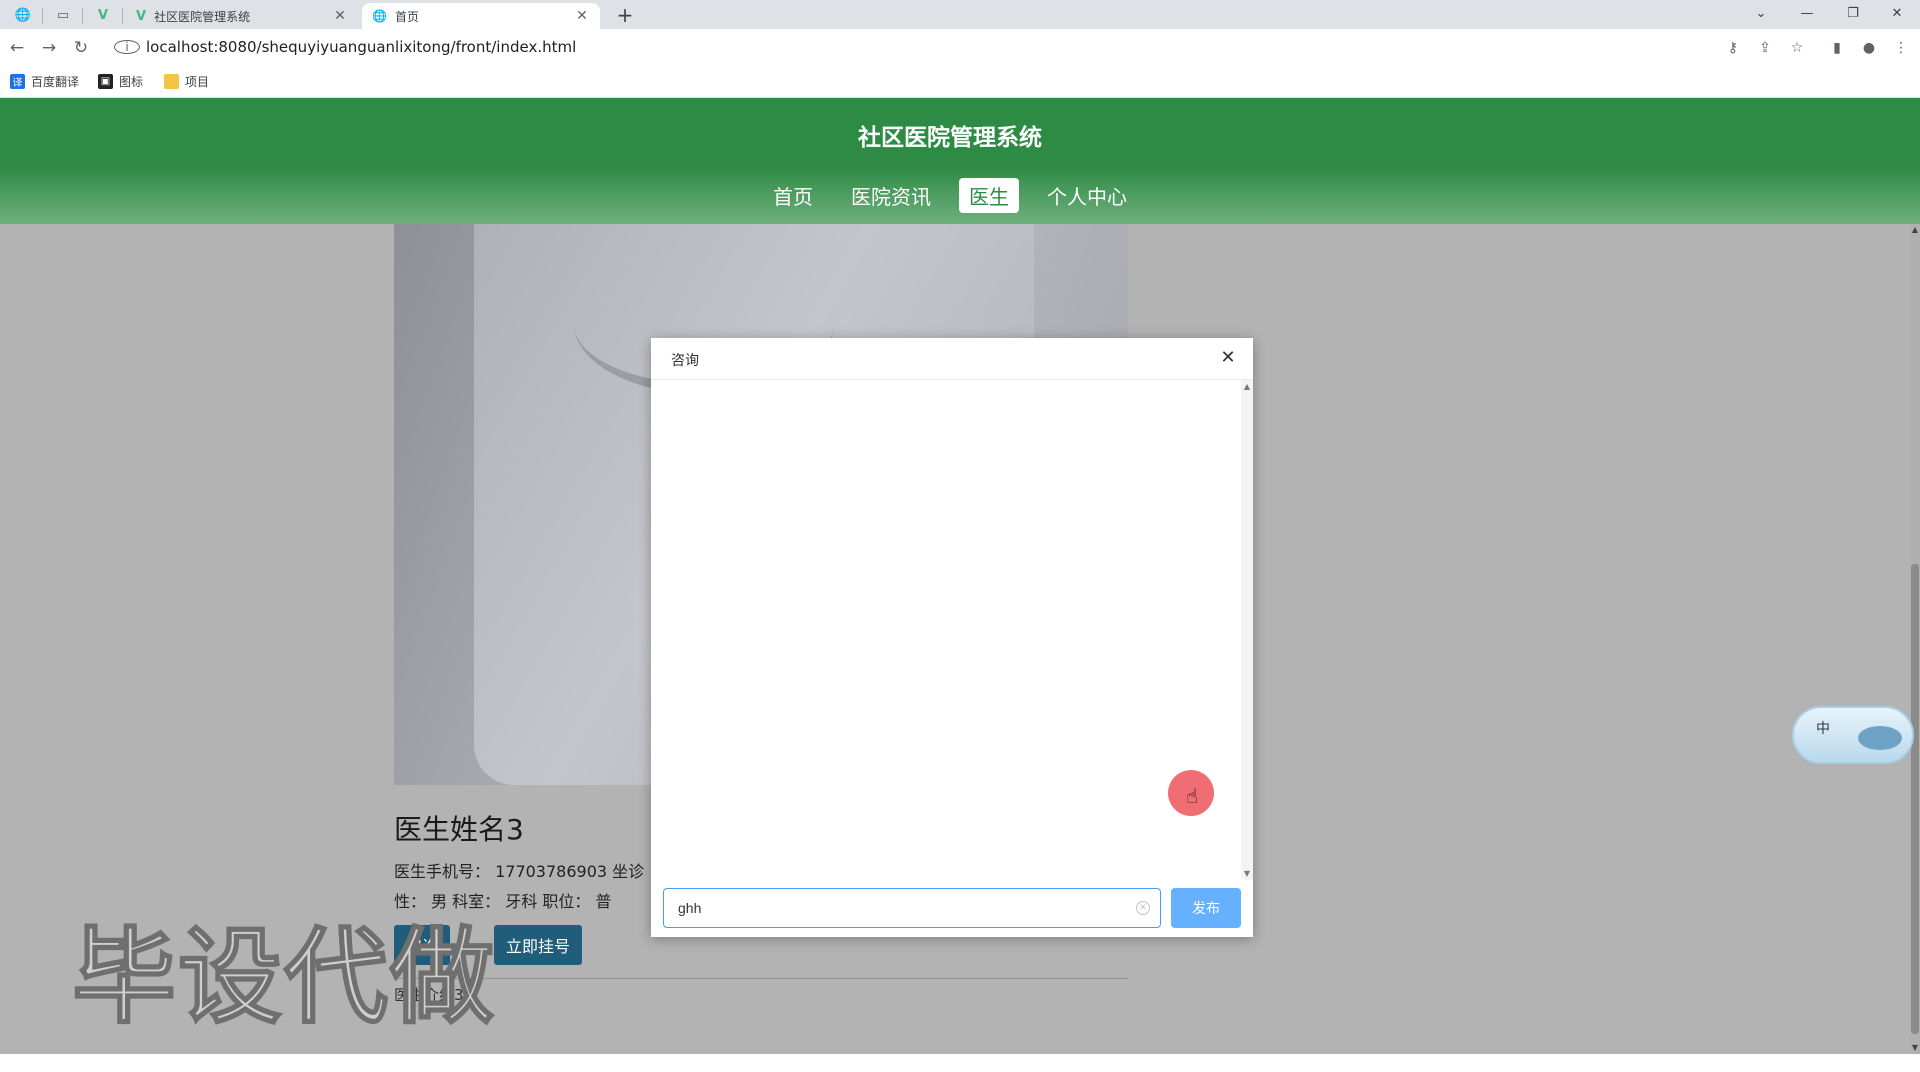  Describe the element at coordinates (519, 871) in the screenshot. I see `doctor-meta-line1: 医生手机号： 17703786903 坐诊` at that location.